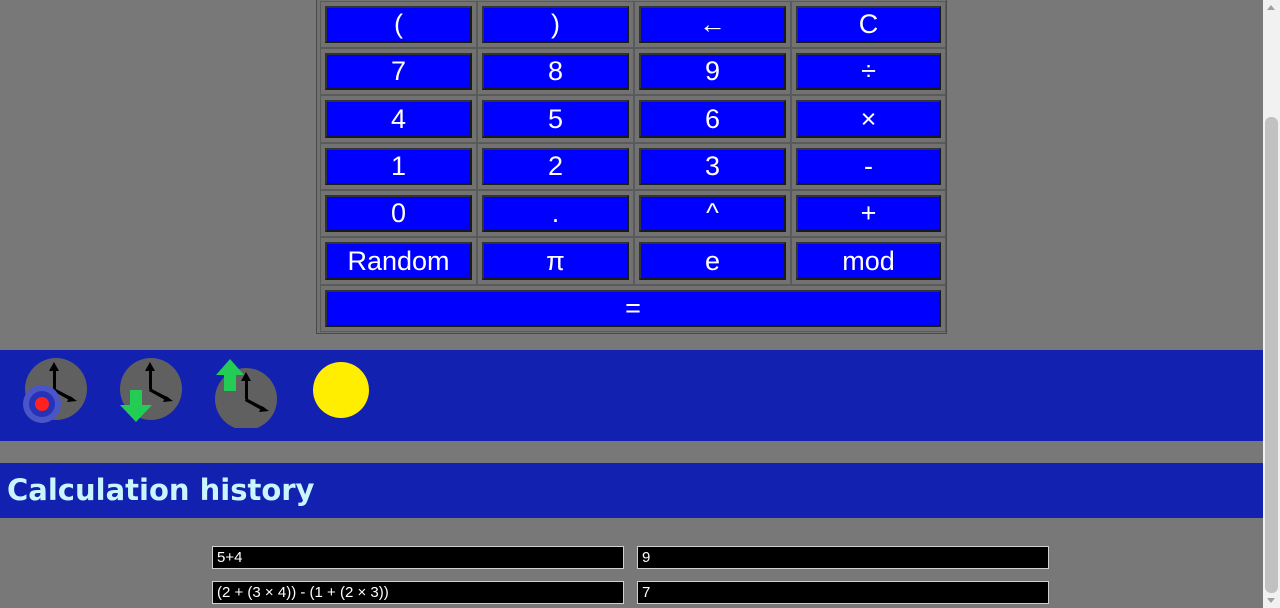 This screenshot has height=608, width=1280. I want to click on key-2: 2, so click(555, 166).